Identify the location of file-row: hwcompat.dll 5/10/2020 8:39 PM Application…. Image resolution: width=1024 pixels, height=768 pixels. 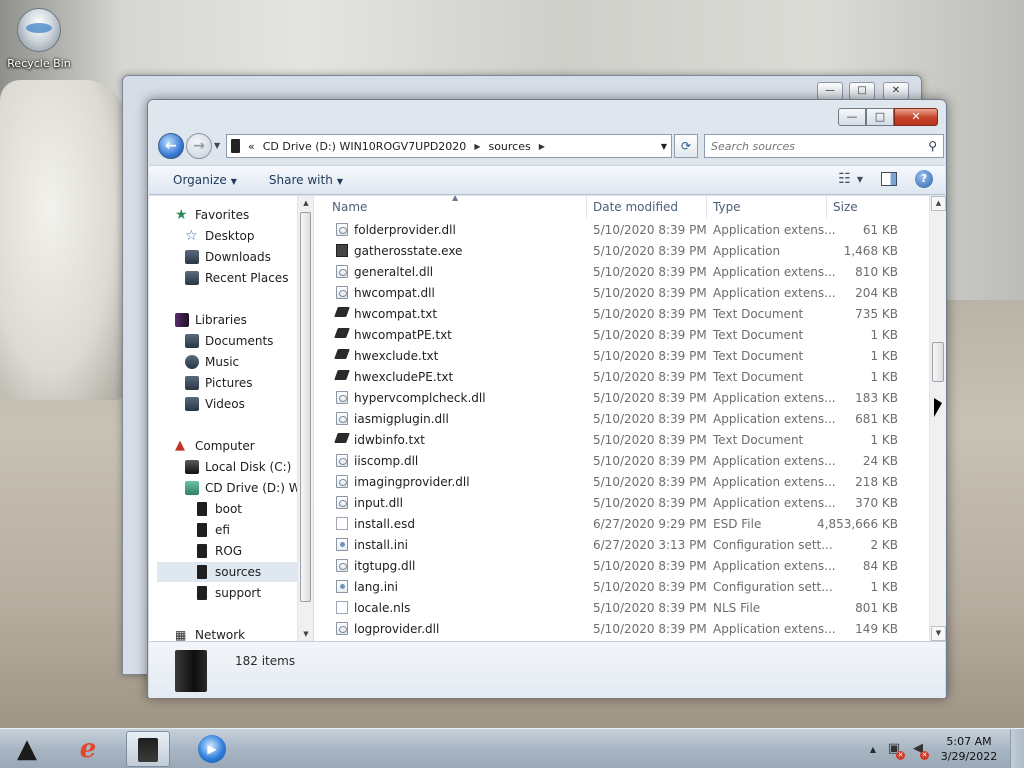
(620, 293).